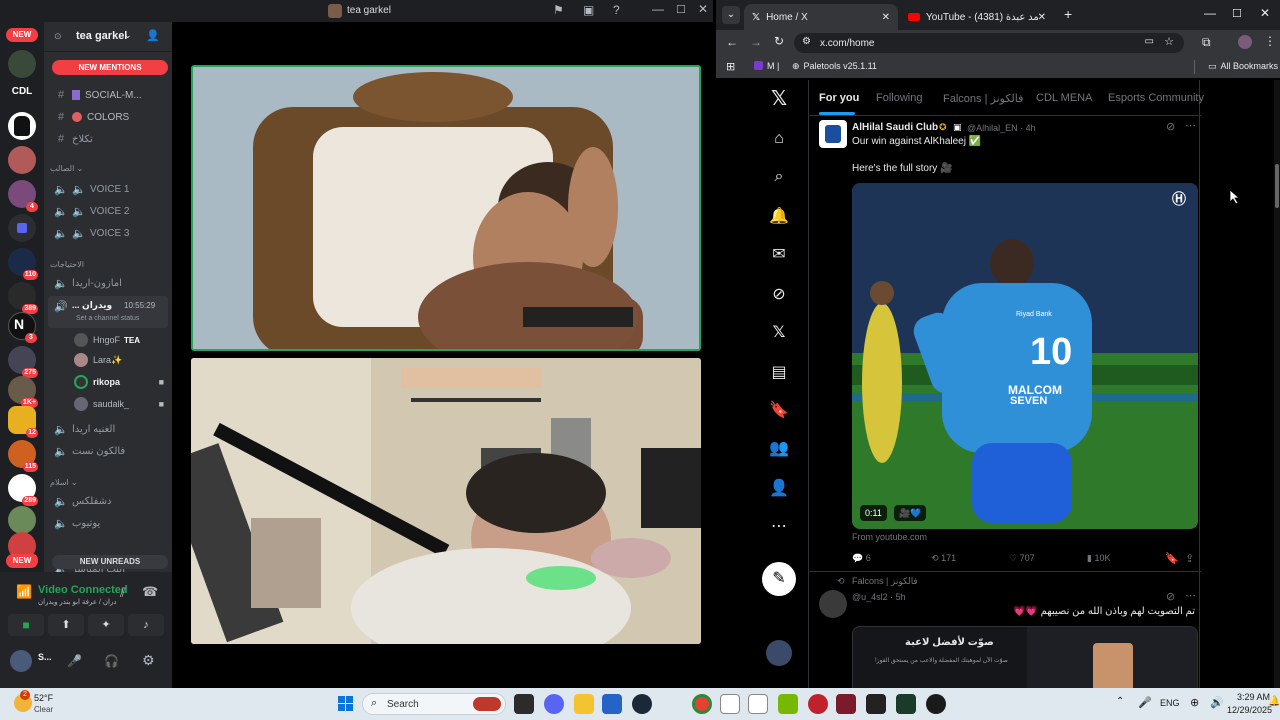 This screenshot has width=1280, height=720. I want to click on x-logo-icon: 𝕏, so click(779, 99).